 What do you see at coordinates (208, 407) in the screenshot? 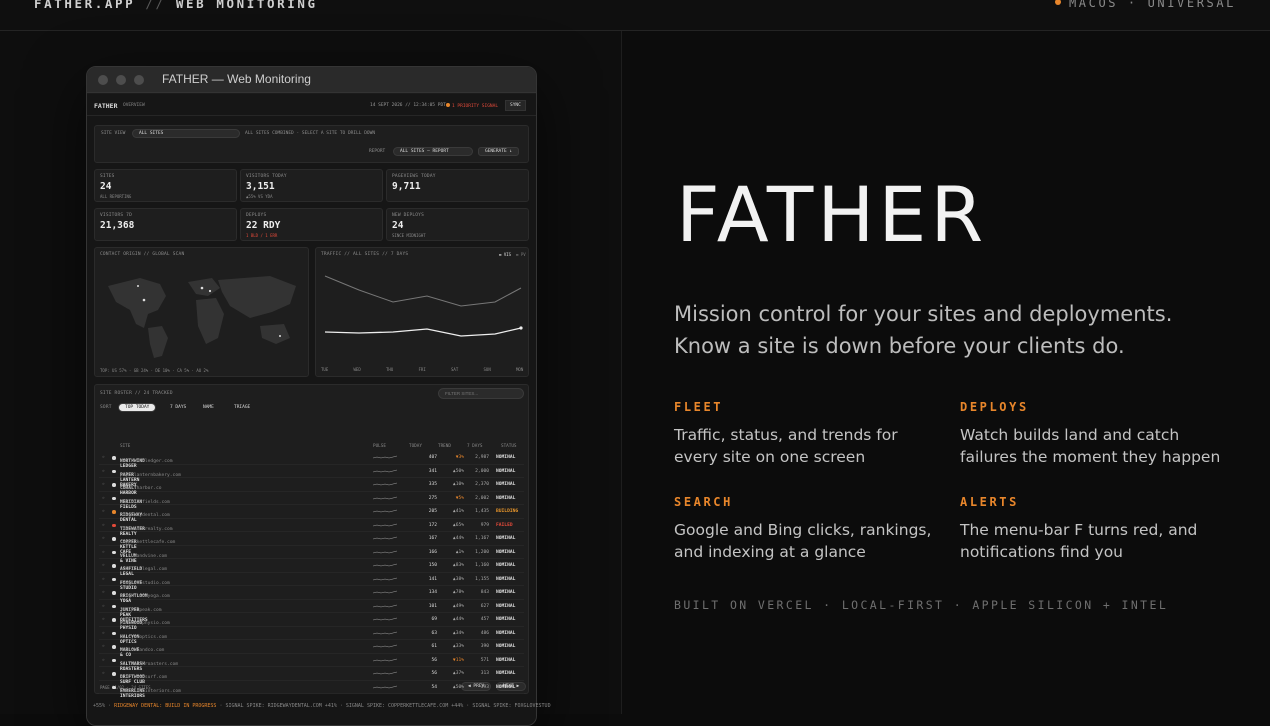
I see `sort-tab: NAME` at bounding box center [208, 407].